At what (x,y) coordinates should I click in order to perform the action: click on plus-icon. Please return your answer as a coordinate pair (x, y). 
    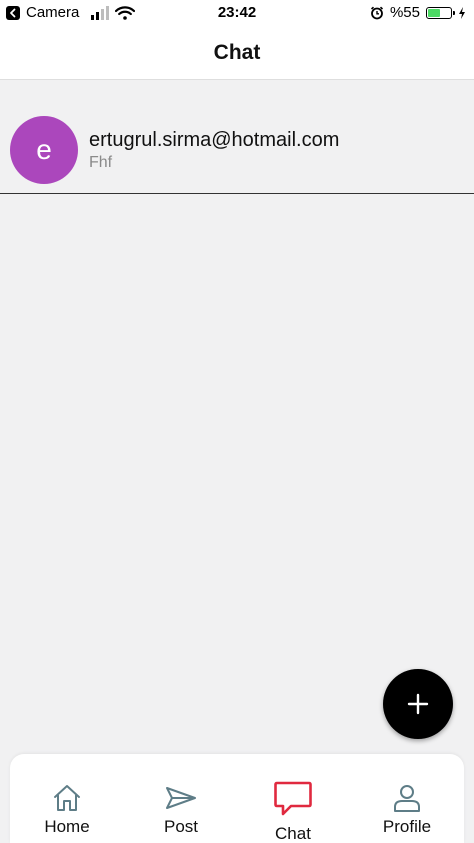
    Looking at the image, I should click on (418, 704).